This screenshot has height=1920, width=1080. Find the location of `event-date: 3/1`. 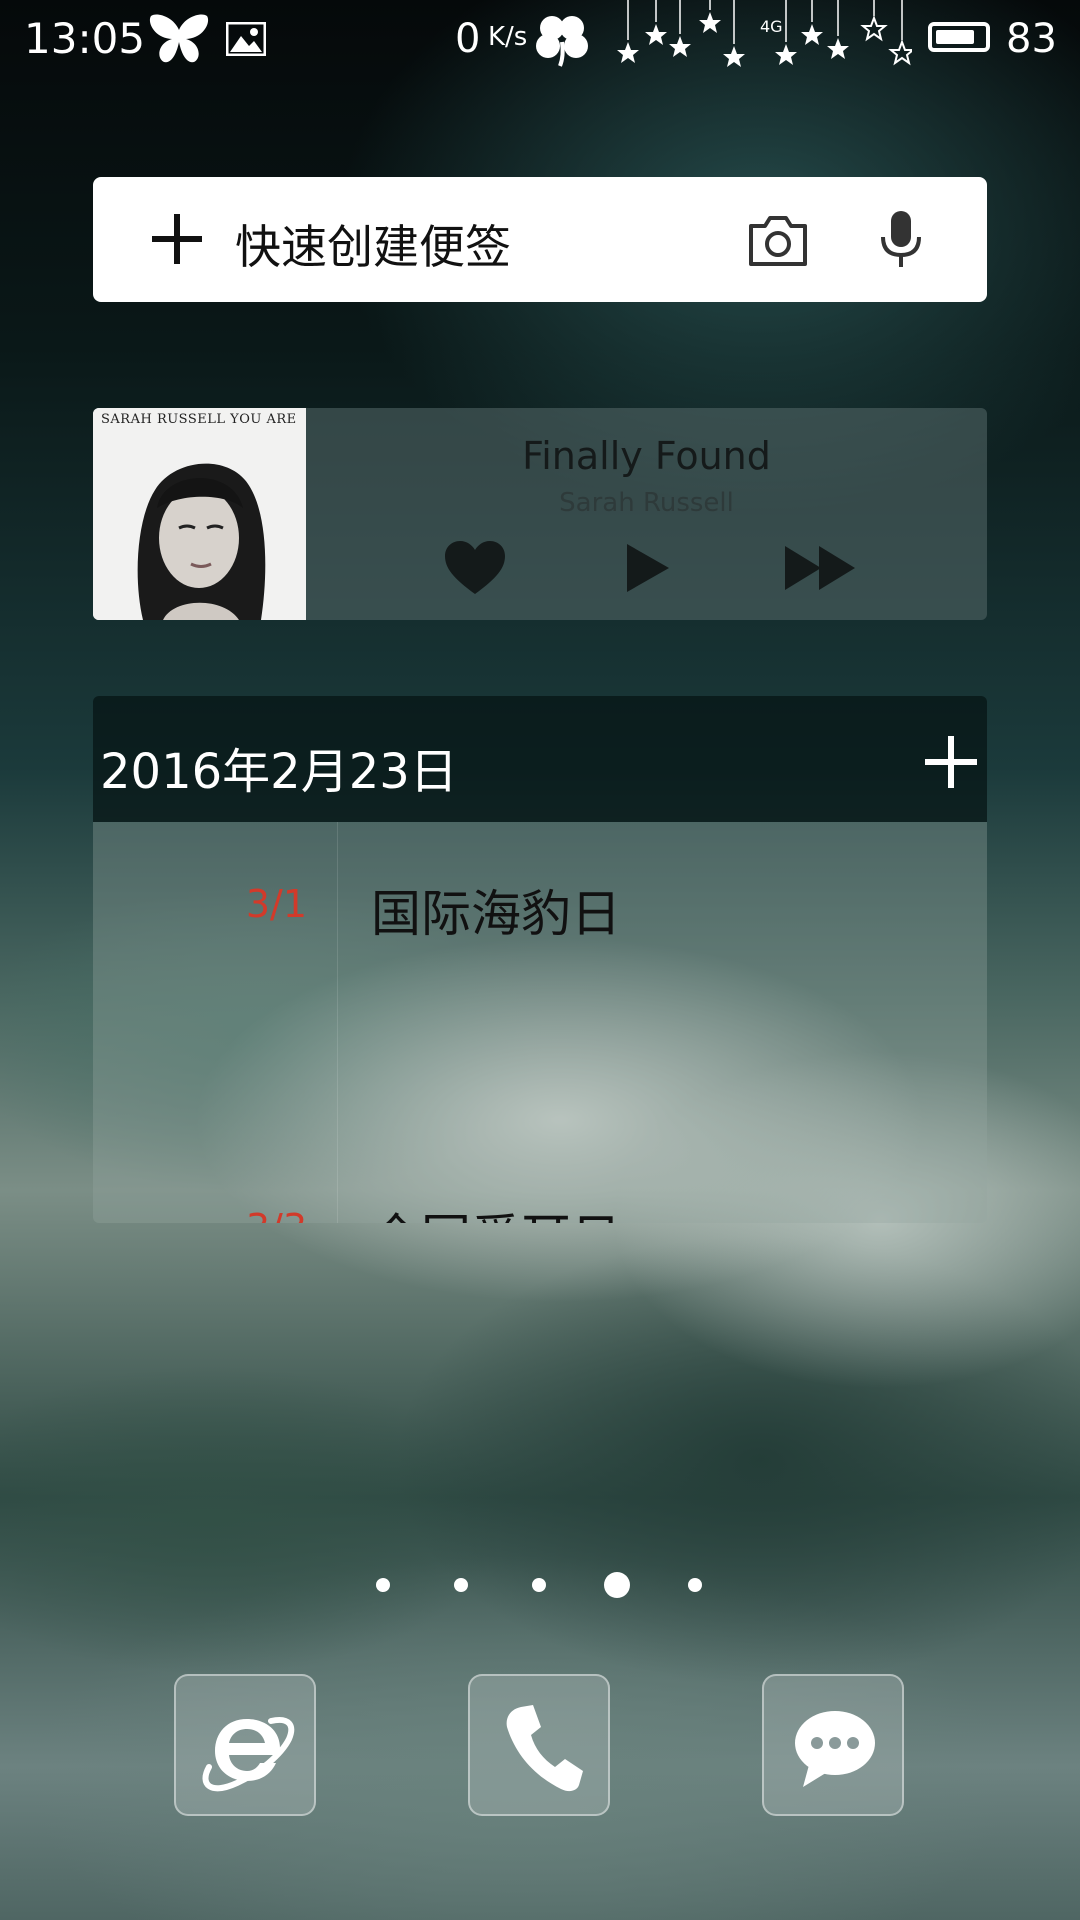

event-date: 3/1 is located at coordinates (276, 904).